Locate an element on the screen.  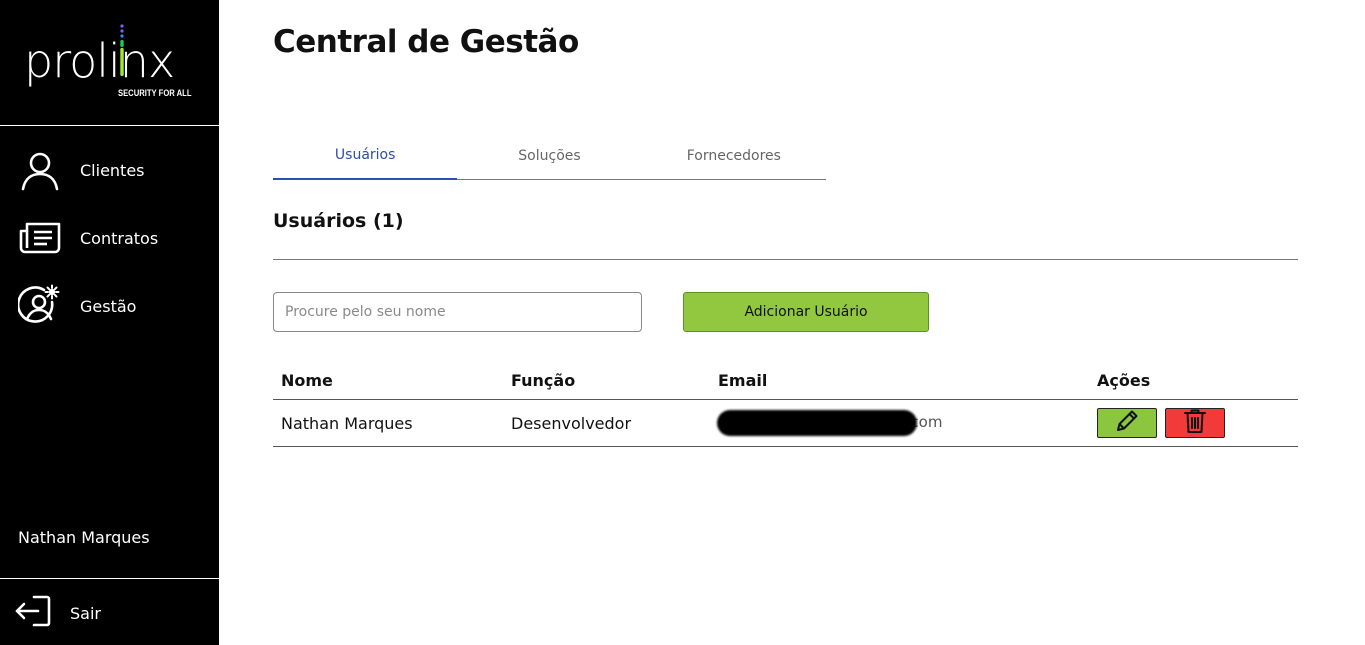
tabs: Usuários Soluções Fornecedores is located at coordinates (549, 156).